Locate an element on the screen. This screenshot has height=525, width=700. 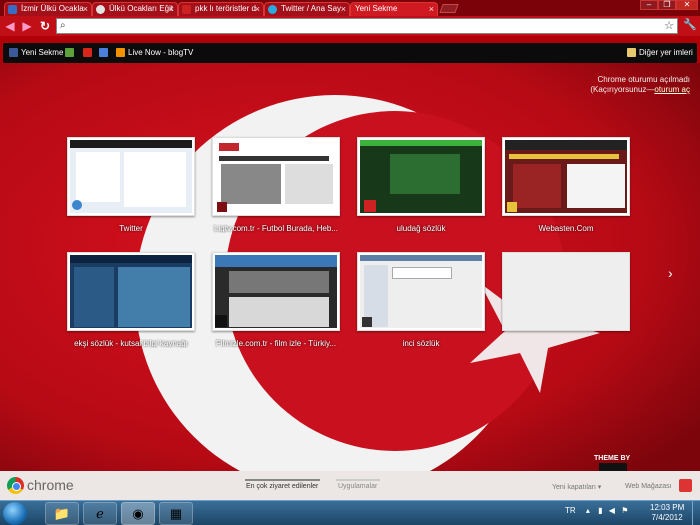
window-close-button: ✕ is located at coordinates (687, 5).